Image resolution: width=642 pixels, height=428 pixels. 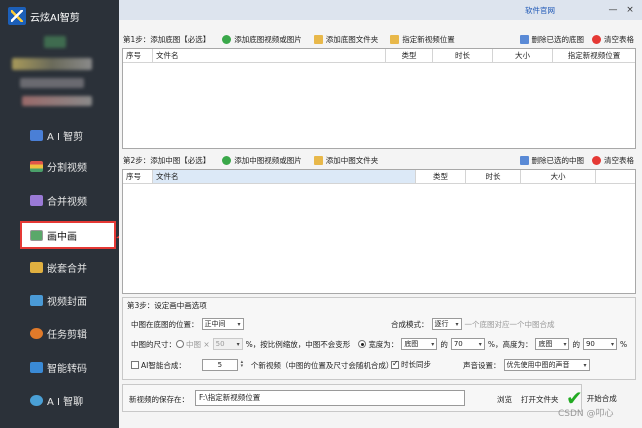 I want to click on delete-selected-middle-button: 删除已选的中图, so click(x=552, y=160).